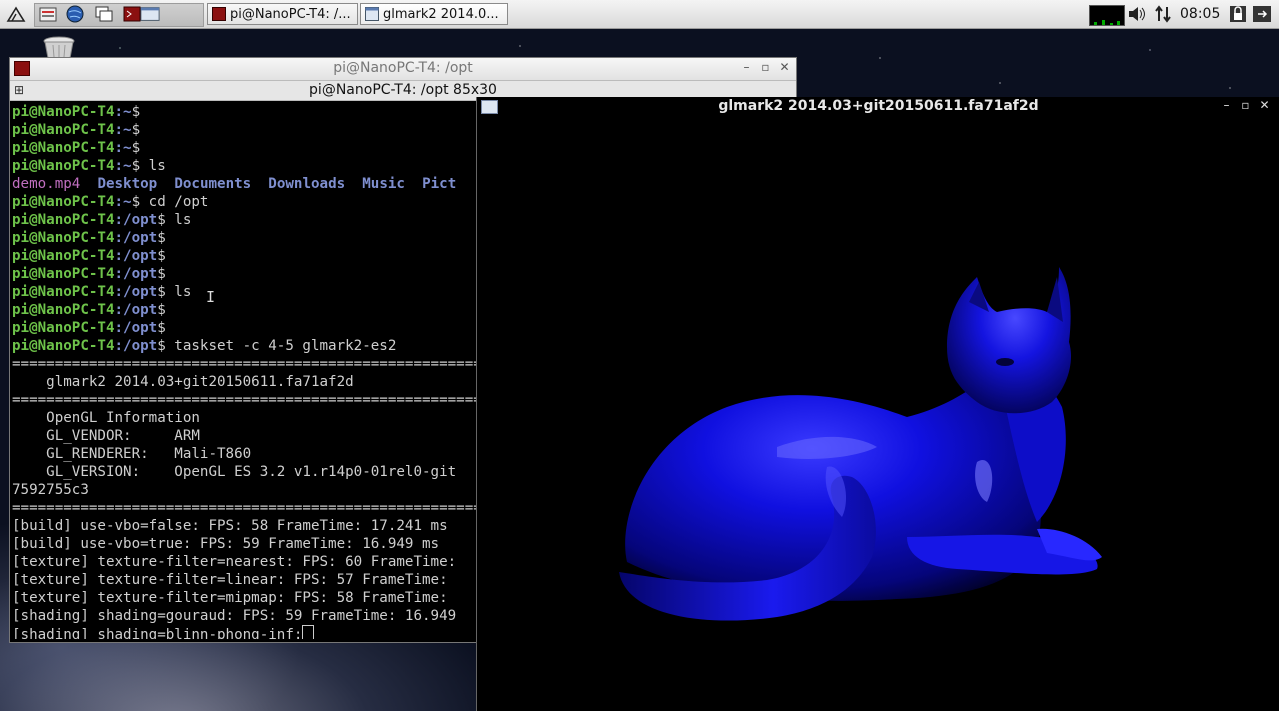 This screenshot has height=711, width=1279. I want to click on command-text: $ taskset -c 4-5 glmark2-es2, so click(277, 346).